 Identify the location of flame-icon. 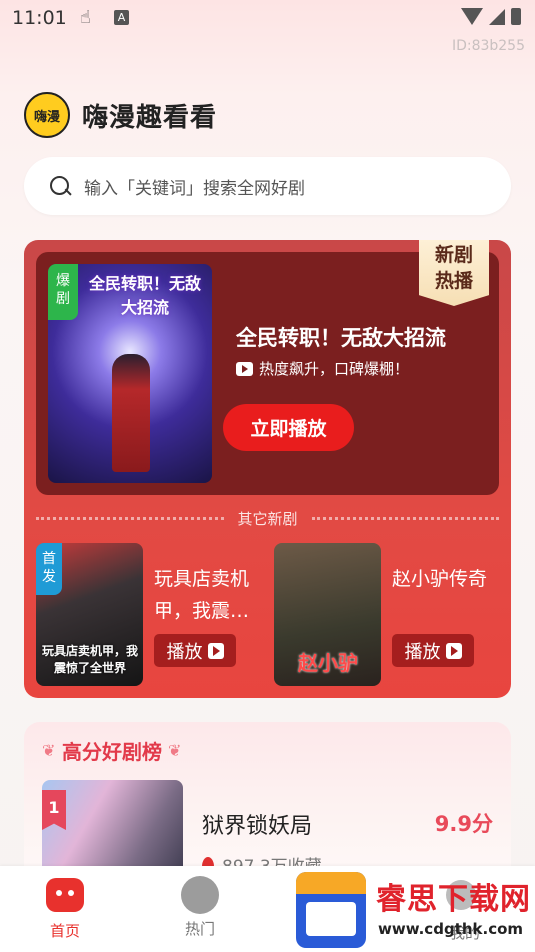
(200, 895).